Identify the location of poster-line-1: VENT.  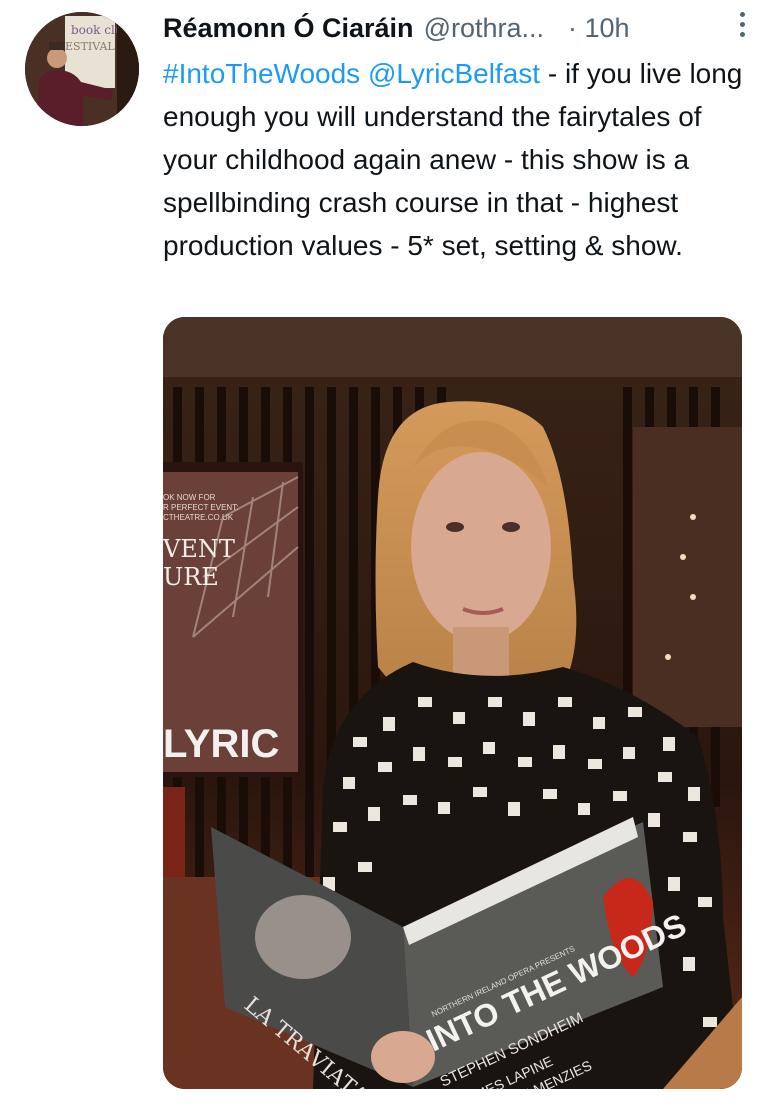
(199, 549).